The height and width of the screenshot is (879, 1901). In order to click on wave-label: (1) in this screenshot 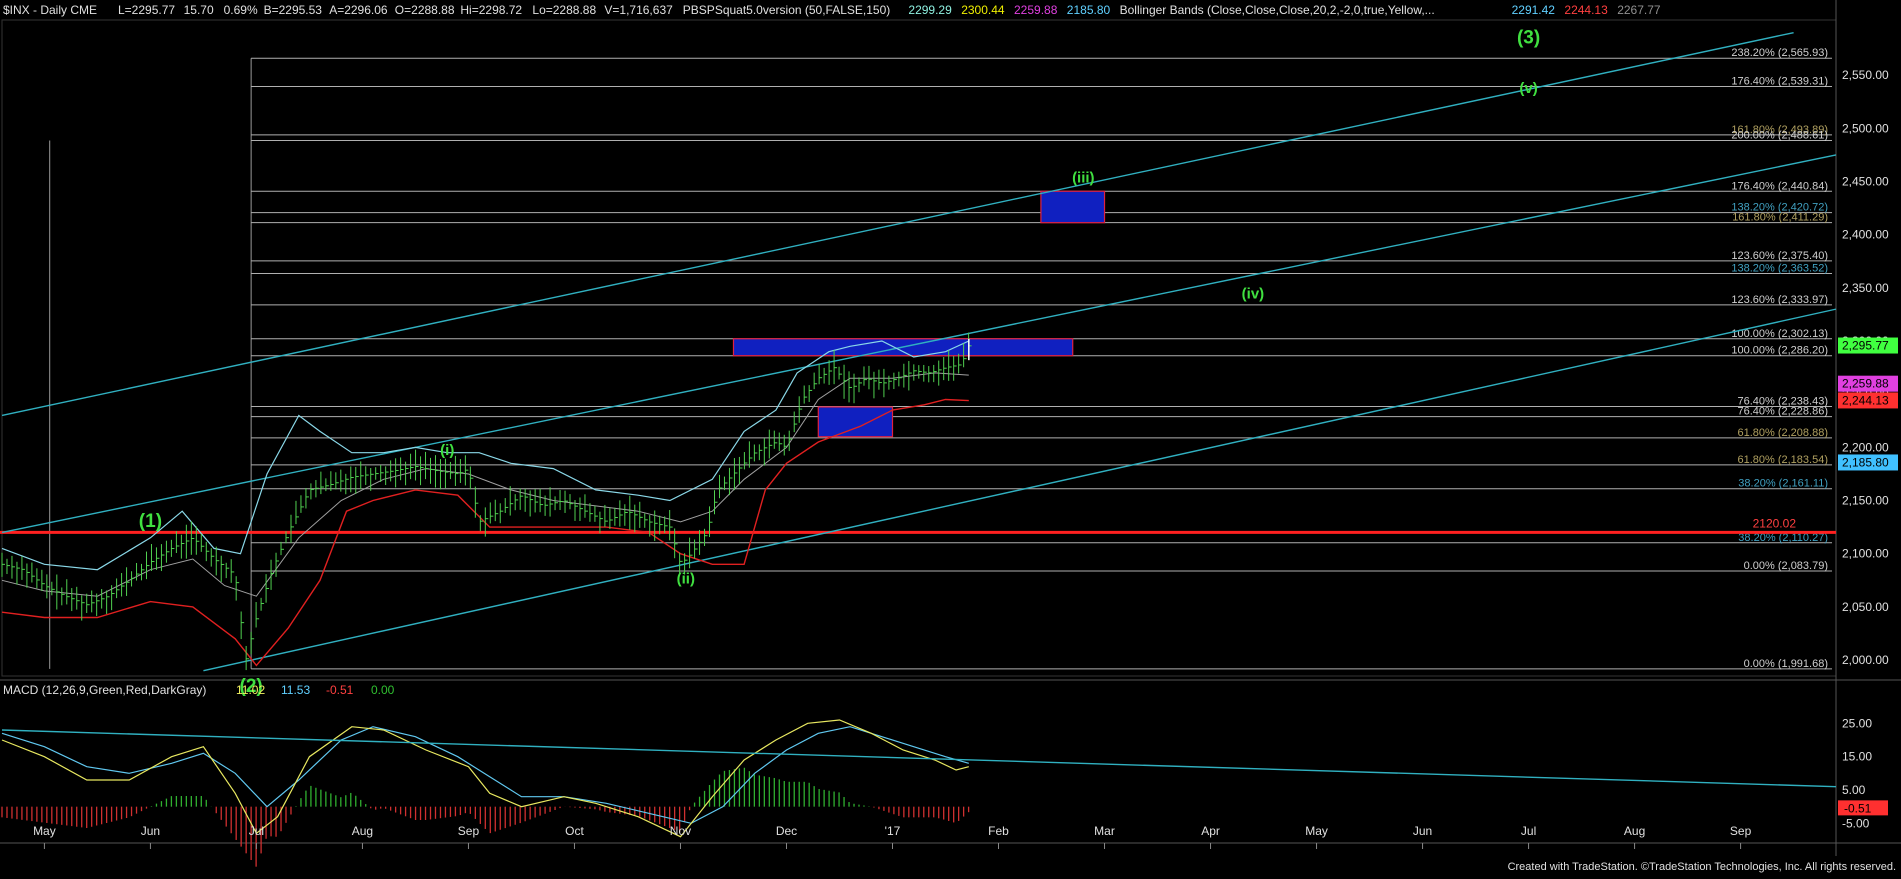, I will do `click(150, 521)`.